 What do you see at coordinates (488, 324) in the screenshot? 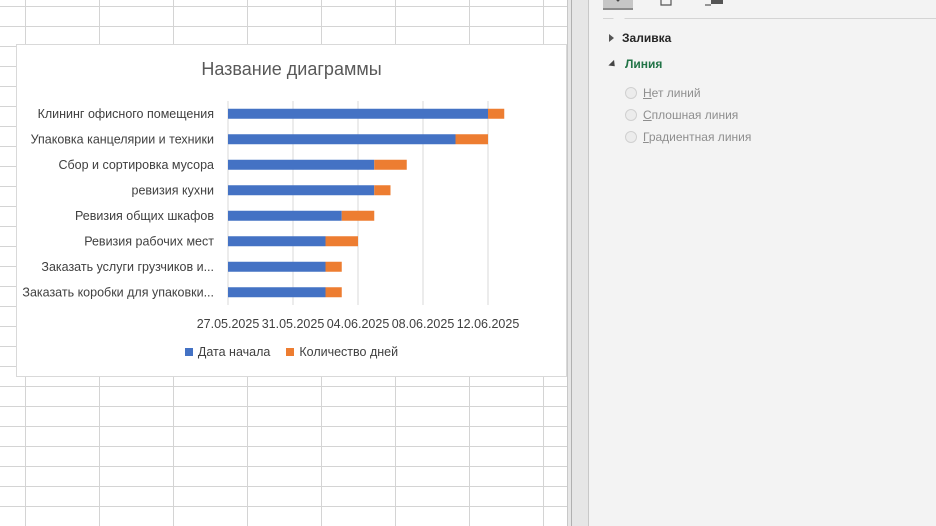
I see `x-tick-label: 12.06.2025` at bounding box center [488, 324].